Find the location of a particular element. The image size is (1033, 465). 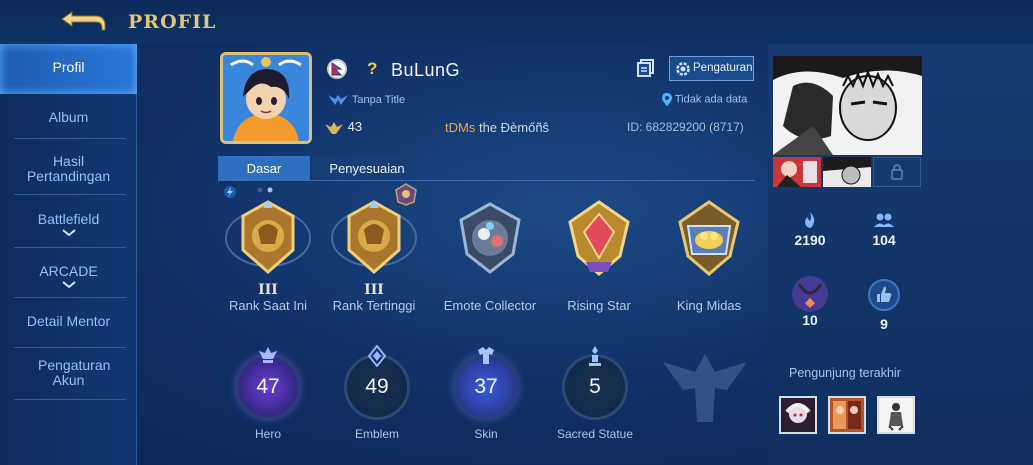

manga-artwork-icon is located at coordinates (847, 105).